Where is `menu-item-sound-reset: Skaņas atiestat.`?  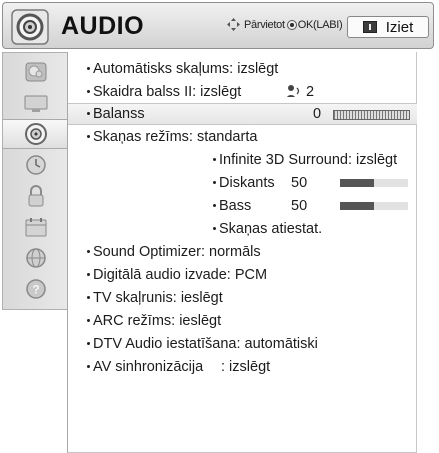 menu-item-sound-reset: Skaņas atiestat. is located at coordinates (242, 229).